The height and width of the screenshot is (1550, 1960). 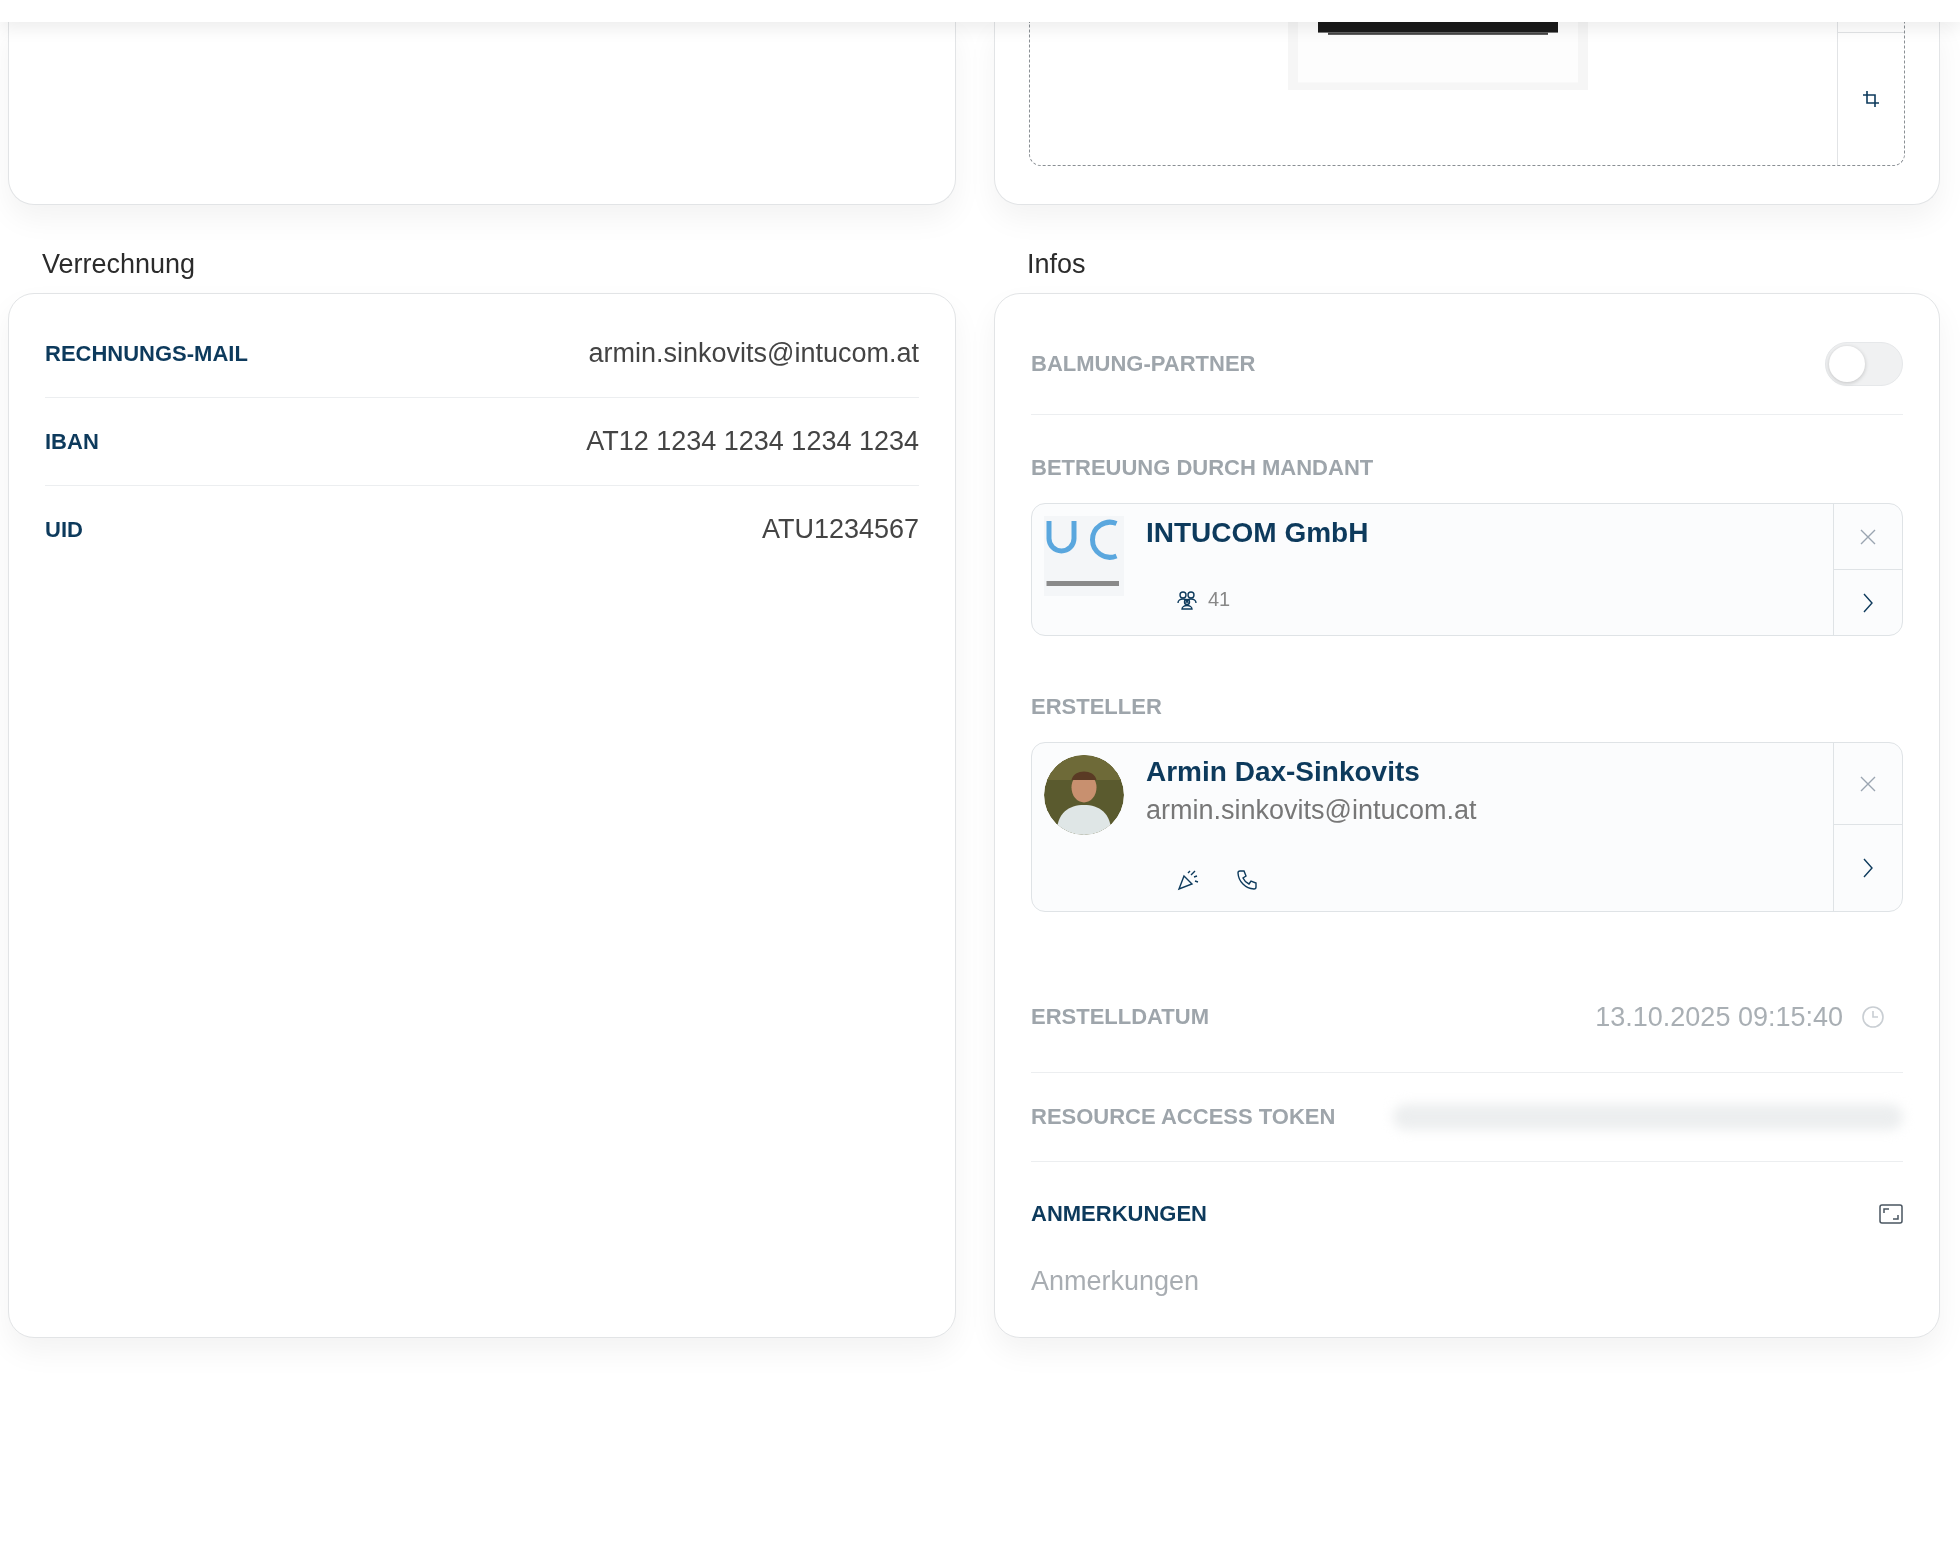 I want to click on users-icon, so click(x=1187, y=599).